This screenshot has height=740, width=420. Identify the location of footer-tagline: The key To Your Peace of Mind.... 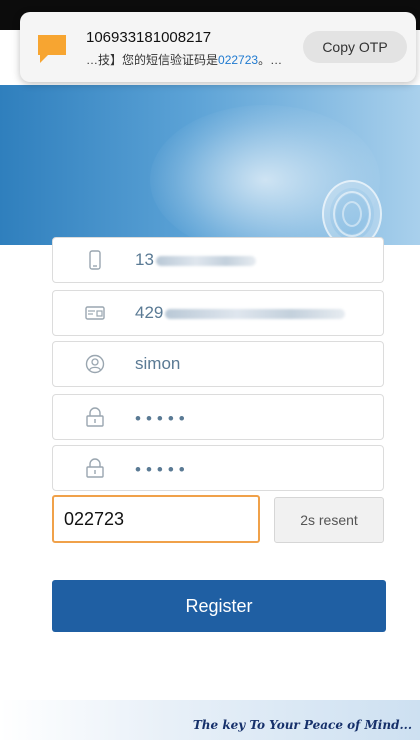
(302, 725).